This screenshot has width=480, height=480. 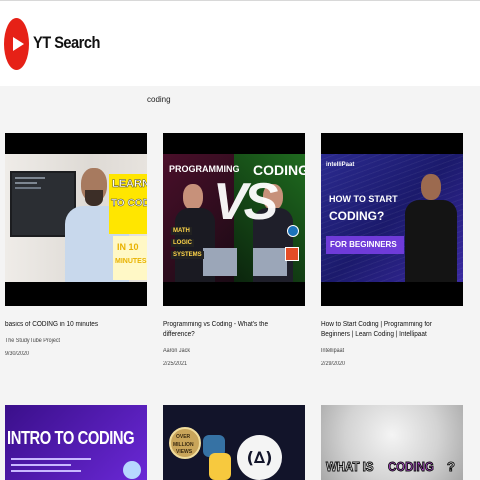 What do you see at coordinates (245, 202) in the screenshot?
I see `thumbnail-text: VS` at bounding box center [245, 202].